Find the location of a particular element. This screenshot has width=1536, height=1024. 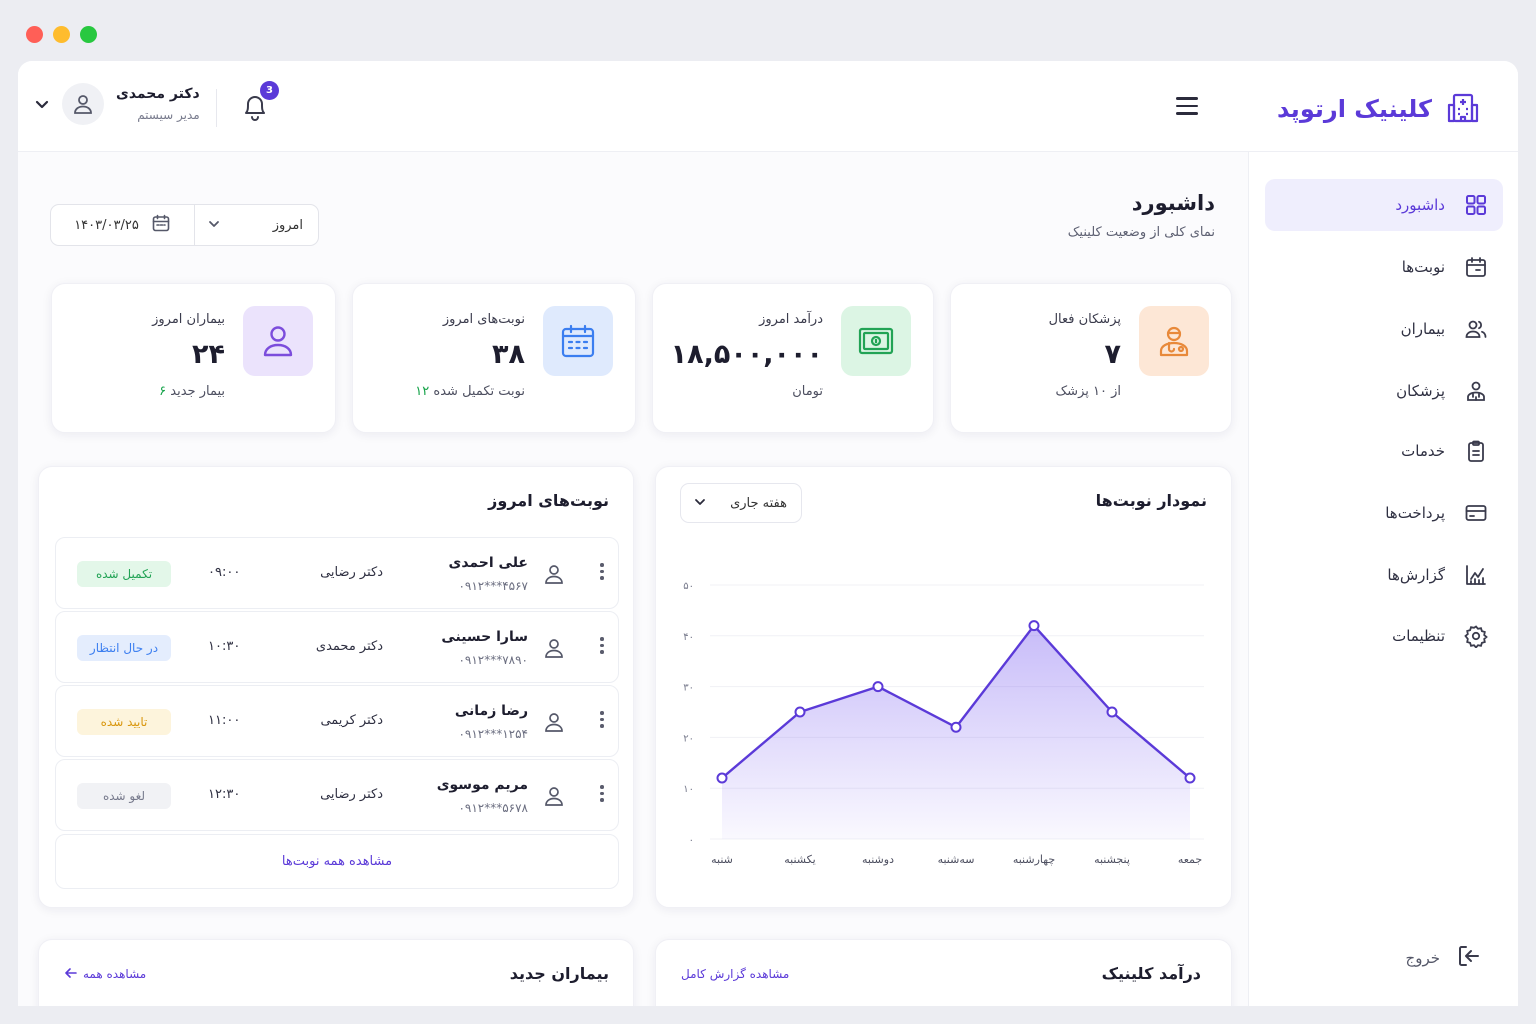

brand: کلینیک ارتوپد is located at coordinates (1378, 109).